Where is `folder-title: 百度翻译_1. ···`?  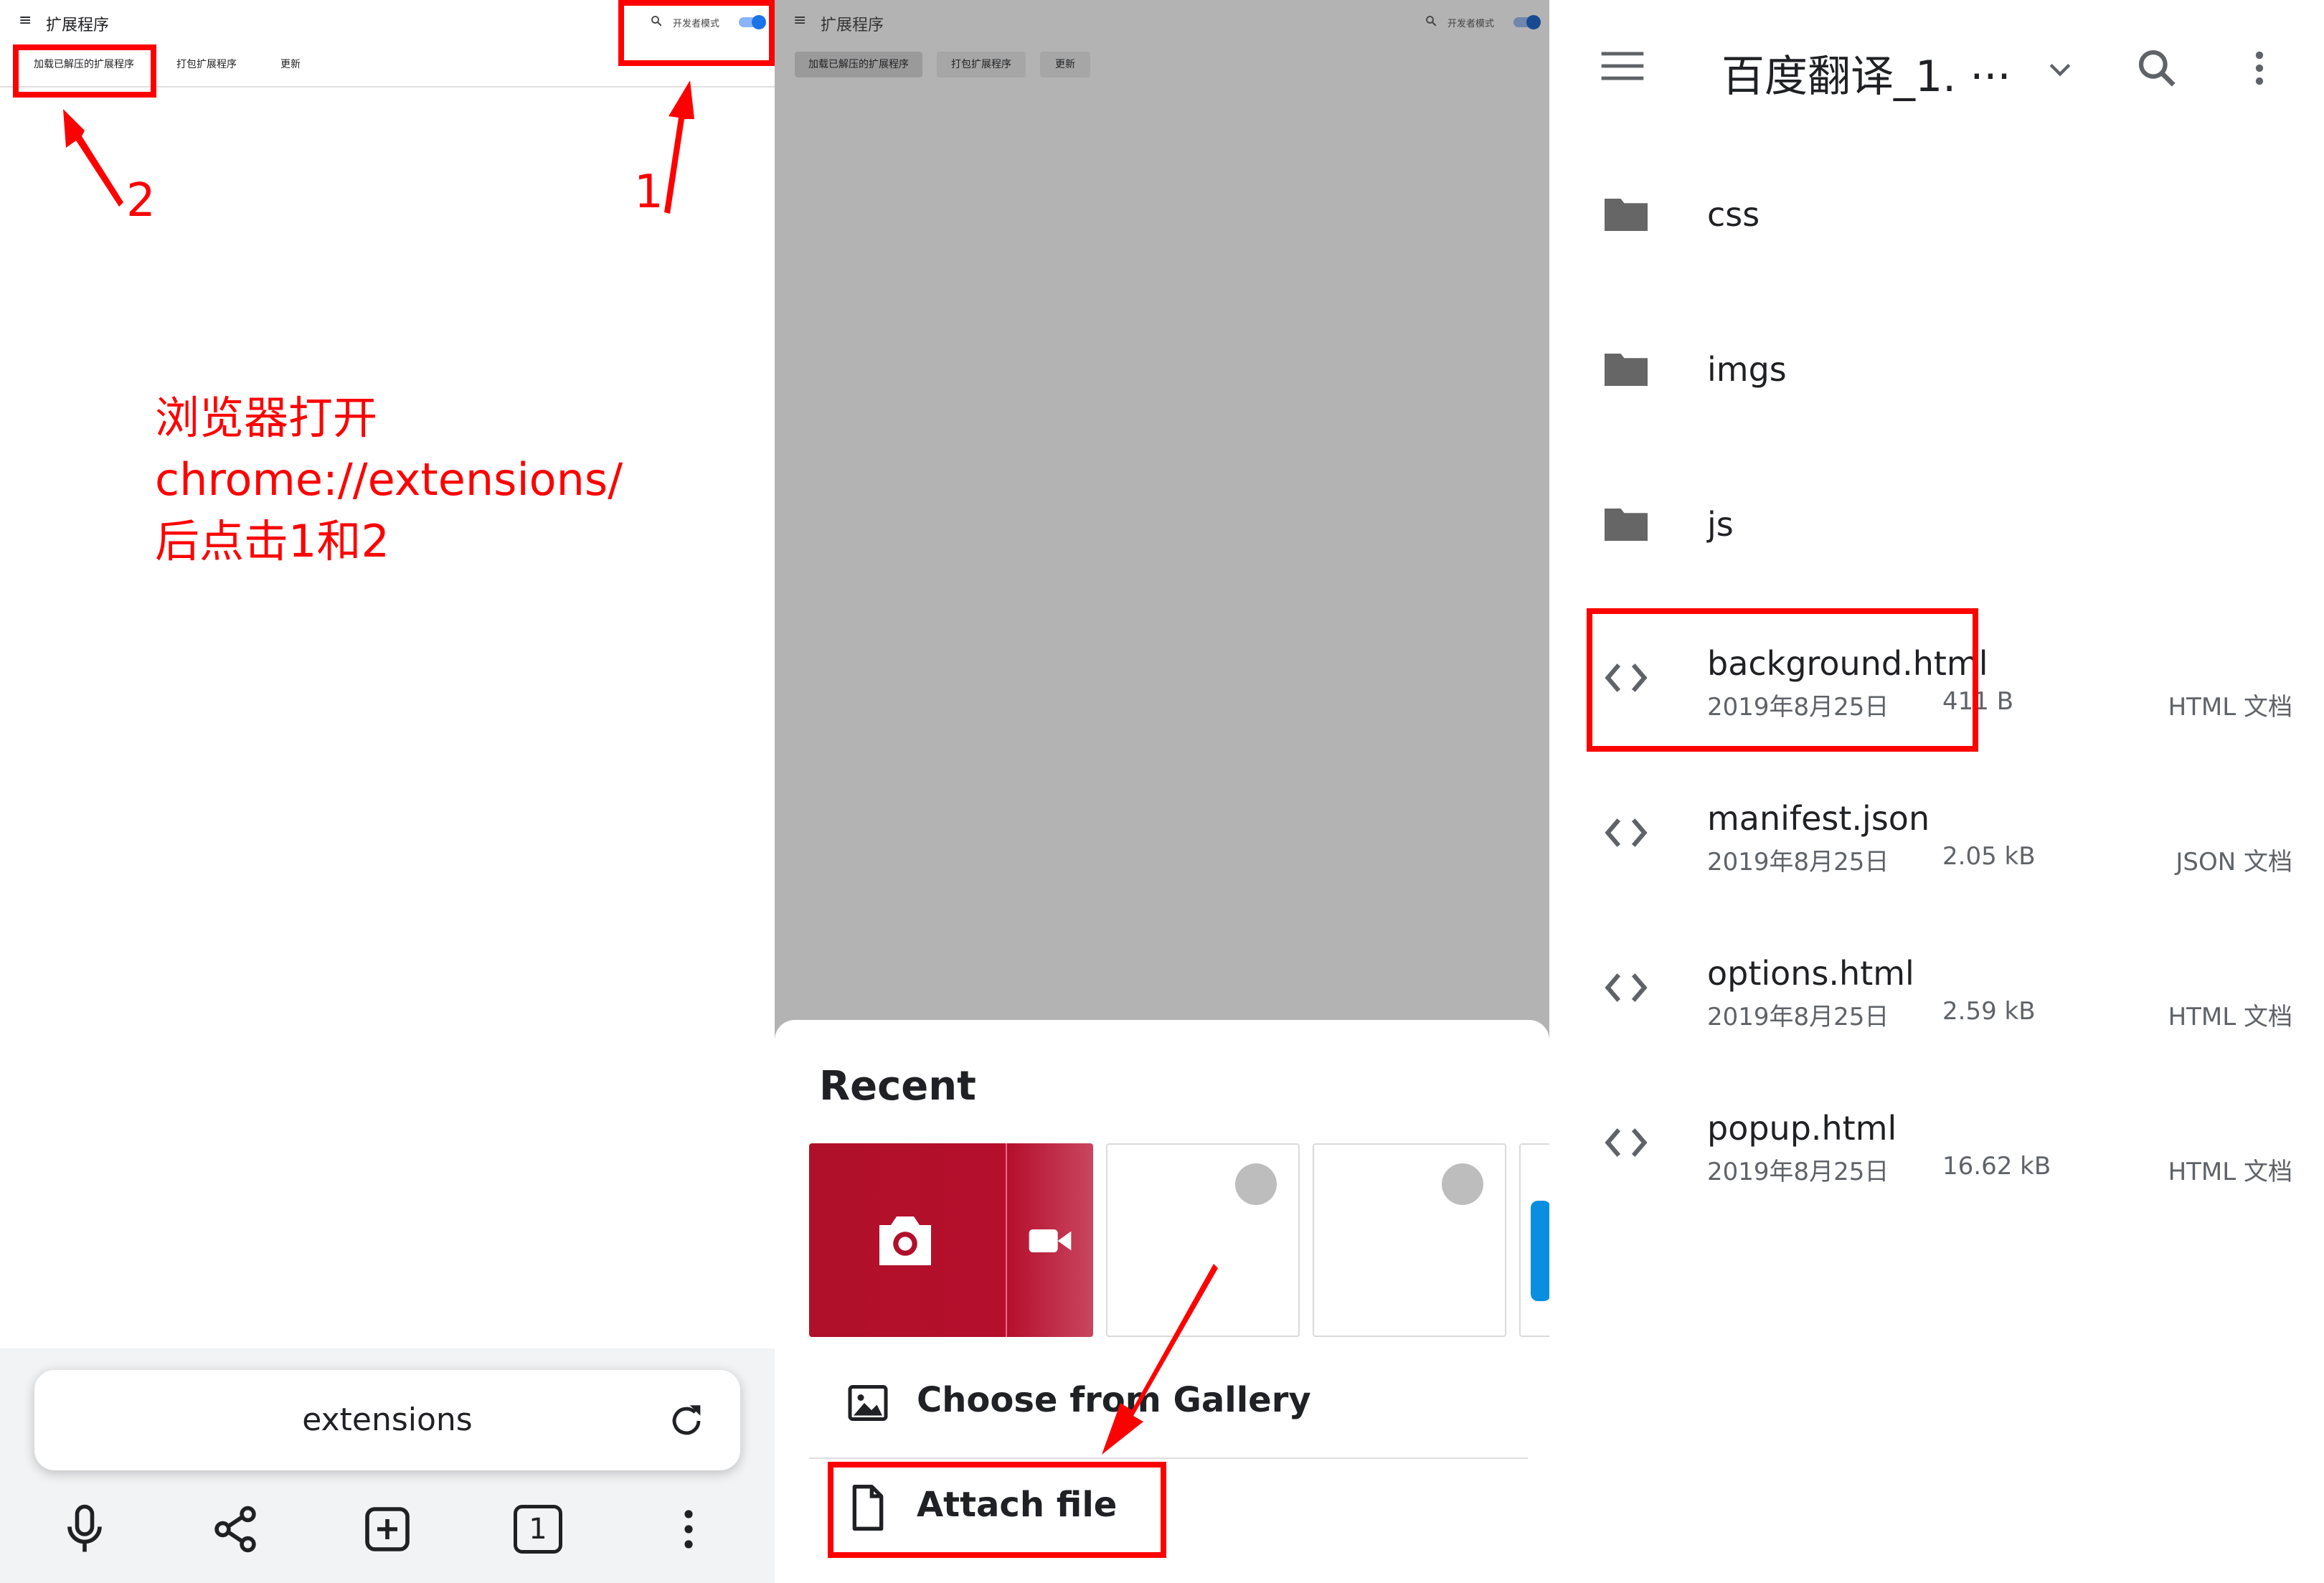 folder-title: 百度翻译_1. ··· is located at coordinates (1866, 73).